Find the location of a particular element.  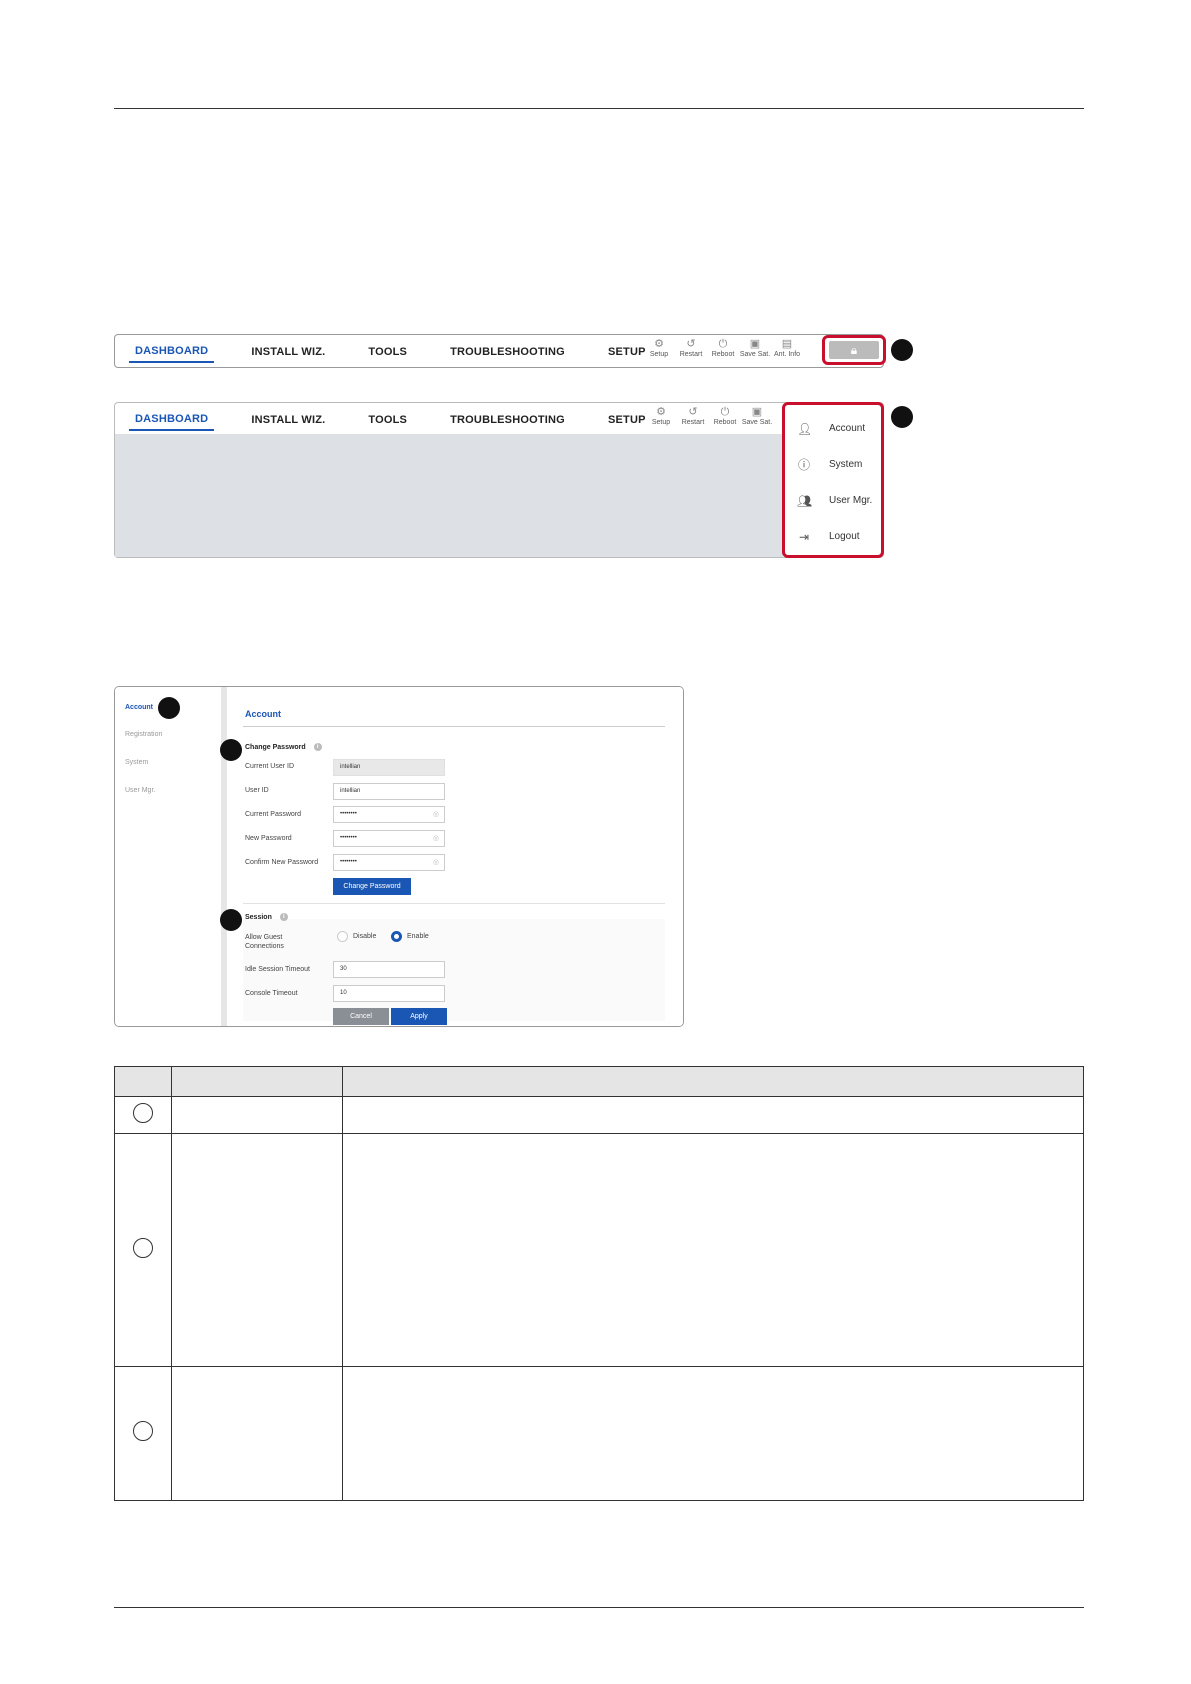

new-password-input: •••••••• ◎ is located at coordinates (389, 838).